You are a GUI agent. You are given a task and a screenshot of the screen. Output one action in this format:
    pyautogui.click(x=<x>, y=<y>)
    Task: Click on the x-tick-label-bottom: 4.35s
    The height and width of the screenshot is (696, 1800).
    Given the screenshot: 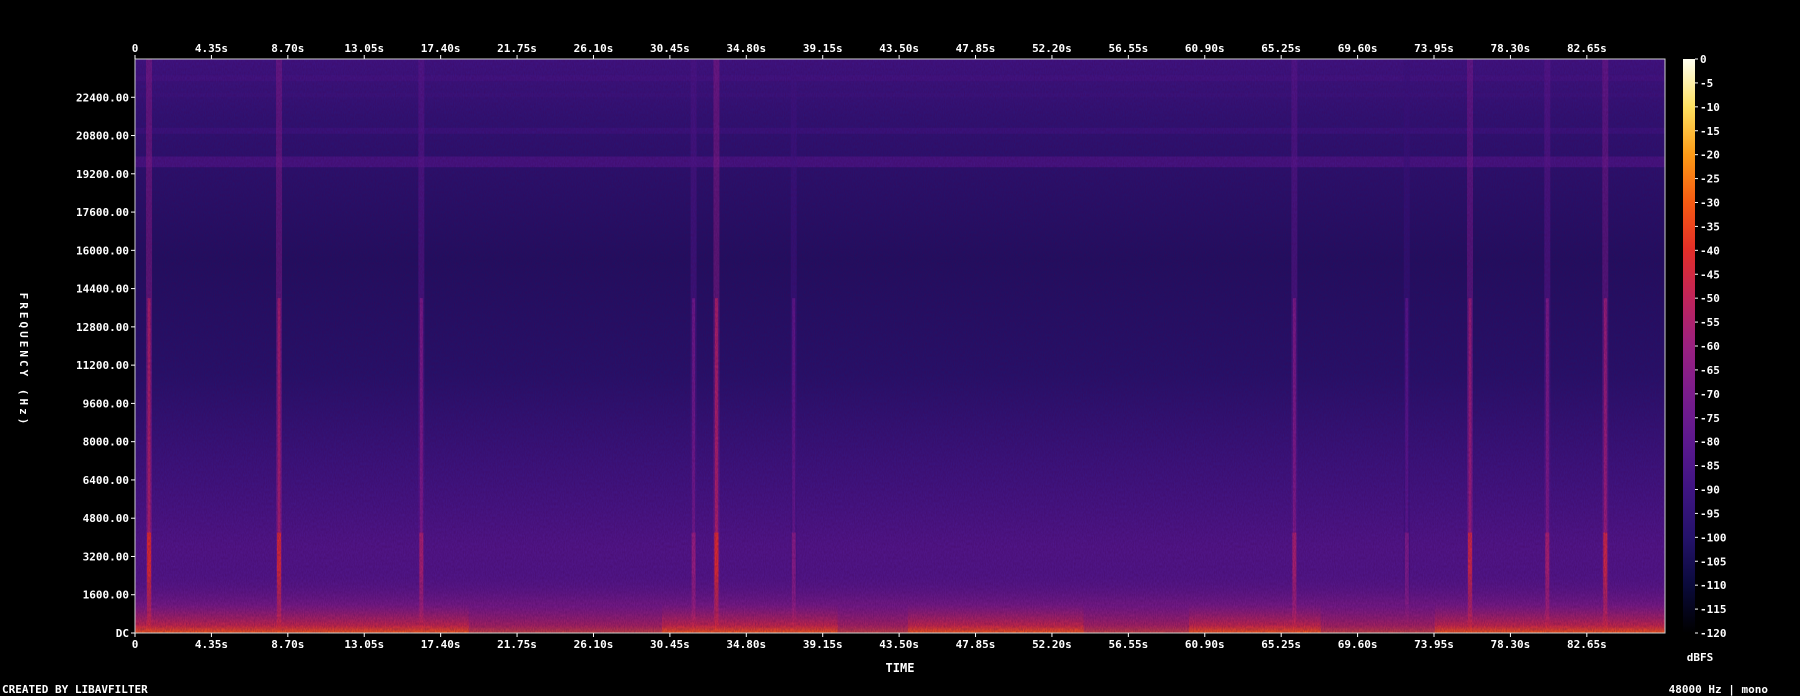 What is the action you would take?
    pyautogui.click(x=211, y=644)
    